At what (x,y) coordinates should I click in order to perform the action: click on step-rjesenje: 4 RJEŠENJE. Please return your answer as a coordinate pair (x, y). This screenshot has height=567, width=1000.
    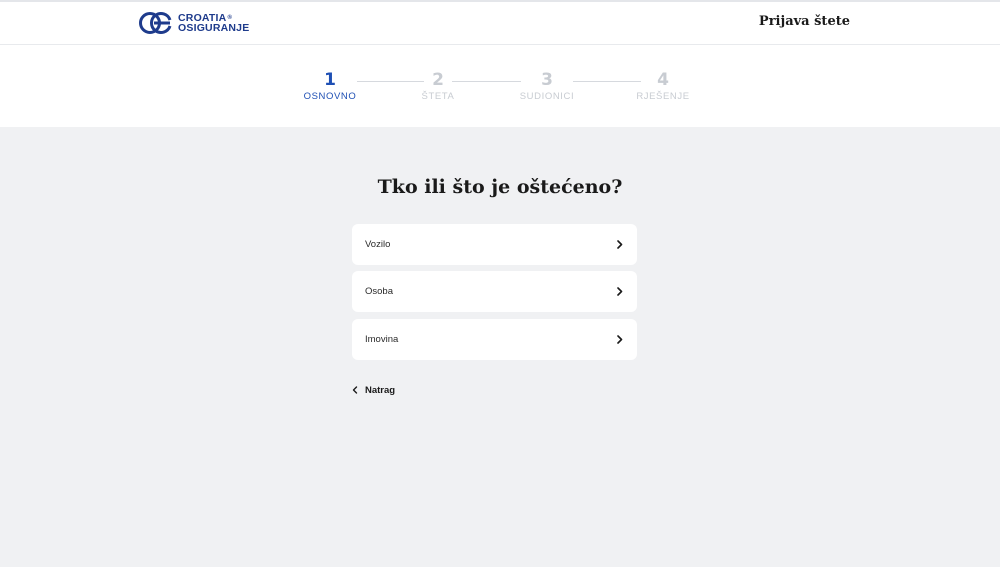
    Looking at the image, I should click on (663, 86).